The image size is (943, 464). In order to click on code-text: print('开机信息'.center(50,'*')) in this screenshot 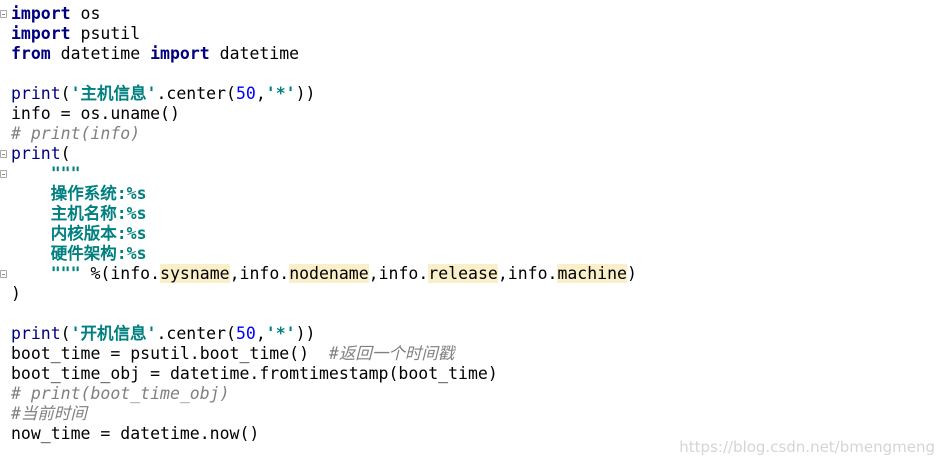, I will do `click(163, 334)`.